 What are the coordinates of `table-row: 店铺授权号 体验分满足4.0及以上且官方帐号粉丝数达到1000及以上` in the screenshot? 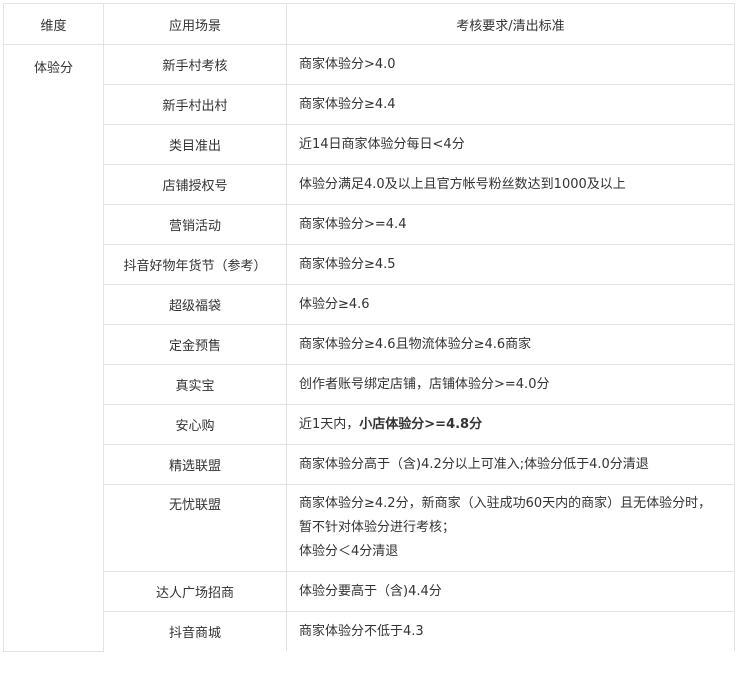 It's located at (369, 184).